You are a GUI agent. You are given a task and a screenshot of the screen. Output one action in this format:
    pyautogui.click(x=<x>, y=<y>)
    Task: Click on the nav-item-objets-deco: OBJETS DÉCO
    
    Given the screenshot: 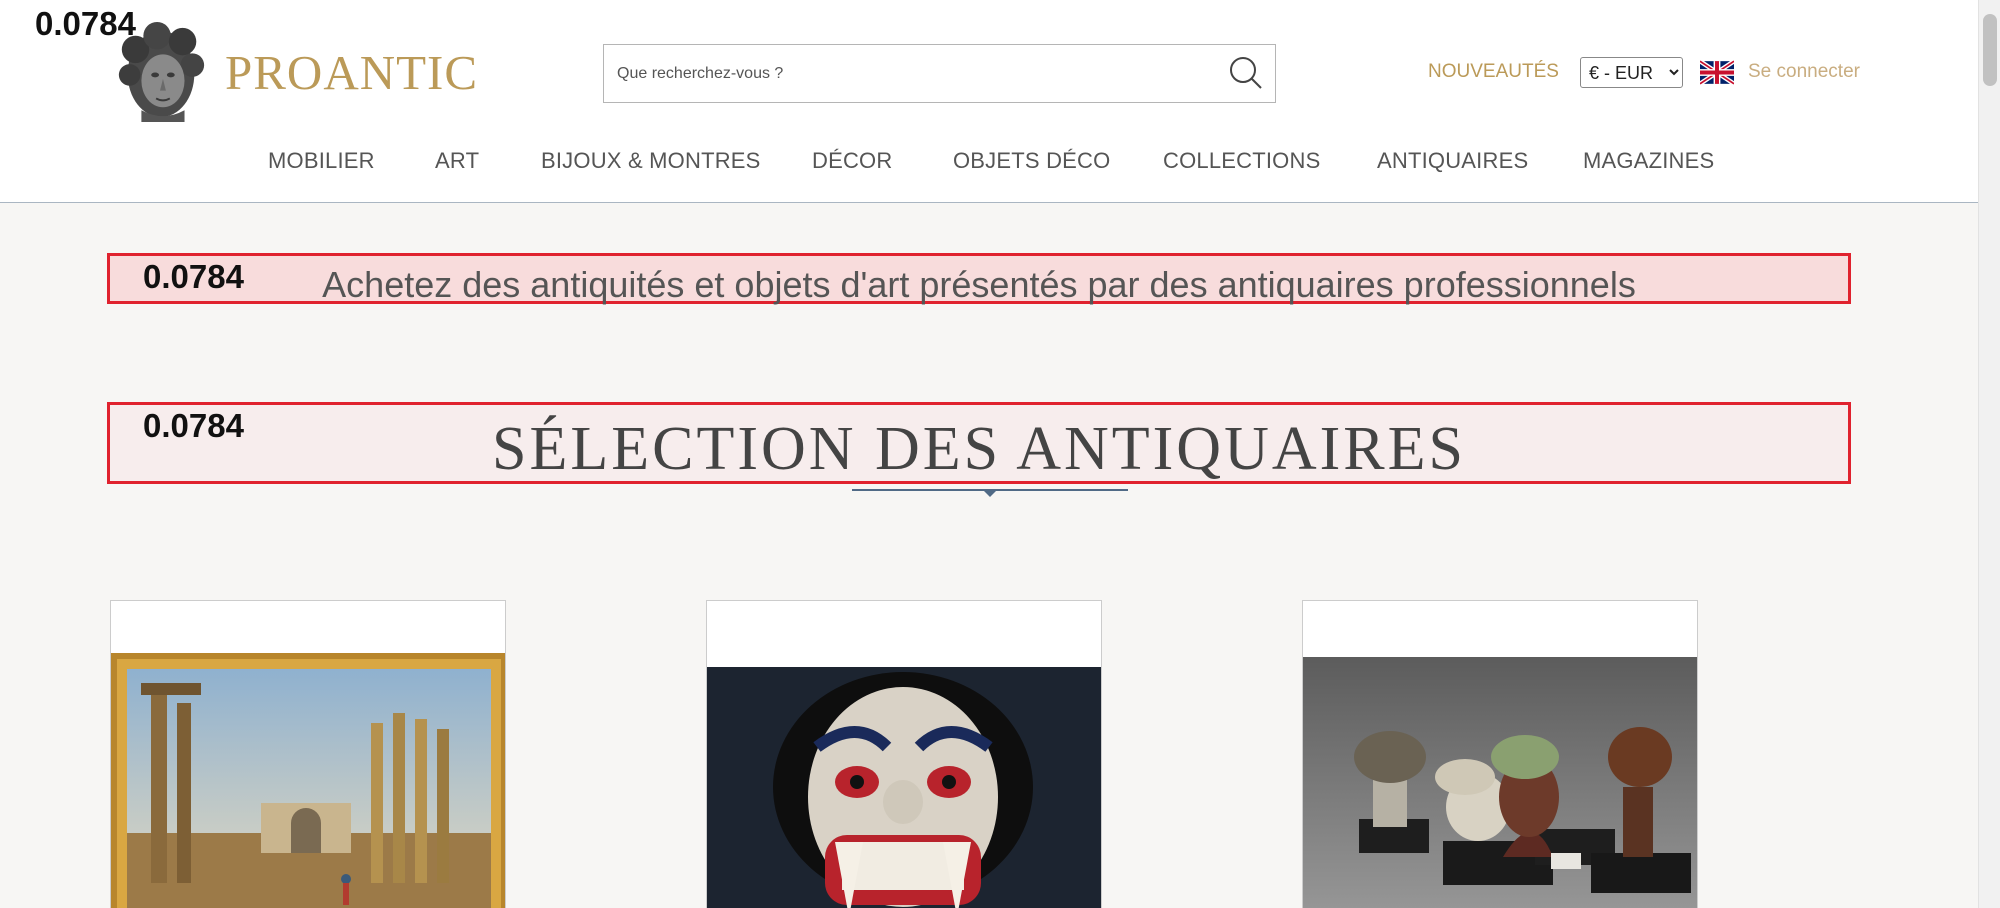 What is the action you would take?
    pyautogui.click(x=1031, y=161)
    